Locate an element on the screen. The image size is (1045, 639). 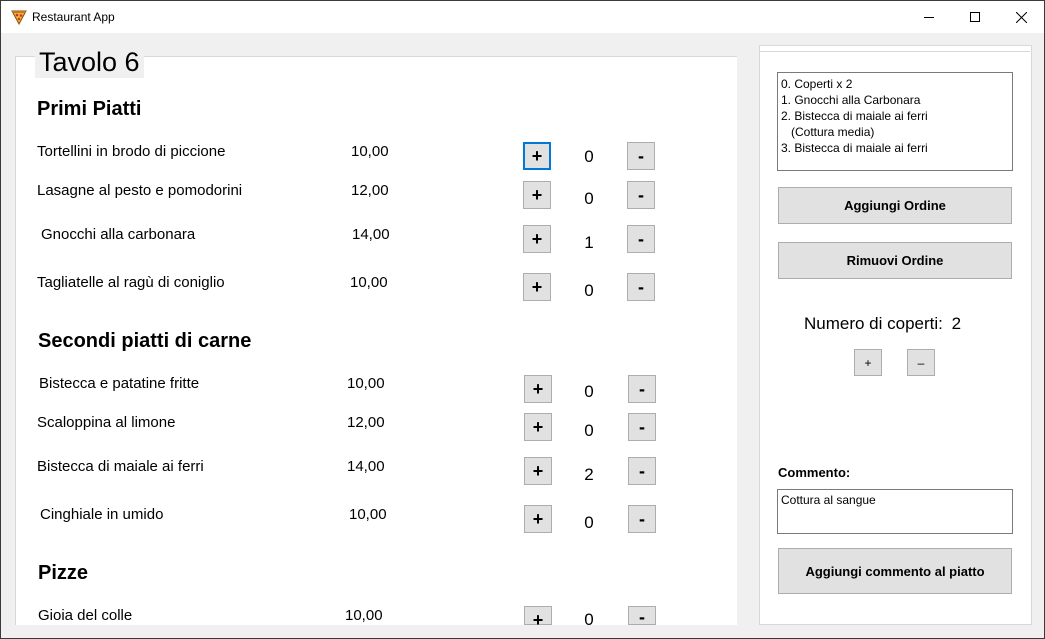
covers-label: Numero di coperti: 2 is located at coordinates (882, 324).